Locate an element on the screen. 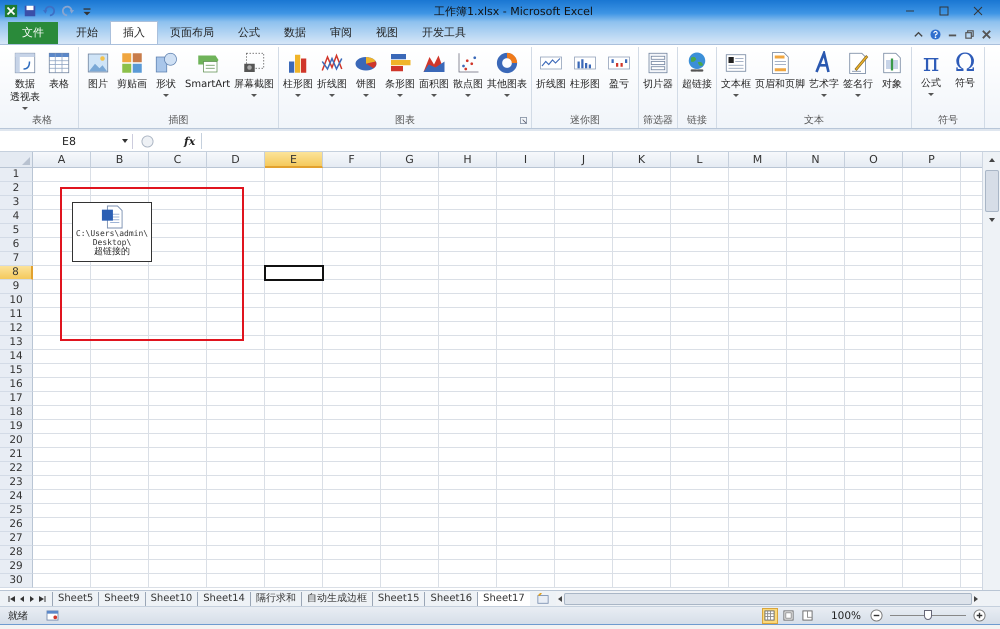 The width and height of the screenshot is (1000, 629). row-header: 30 is located at coordinates (16, 581).